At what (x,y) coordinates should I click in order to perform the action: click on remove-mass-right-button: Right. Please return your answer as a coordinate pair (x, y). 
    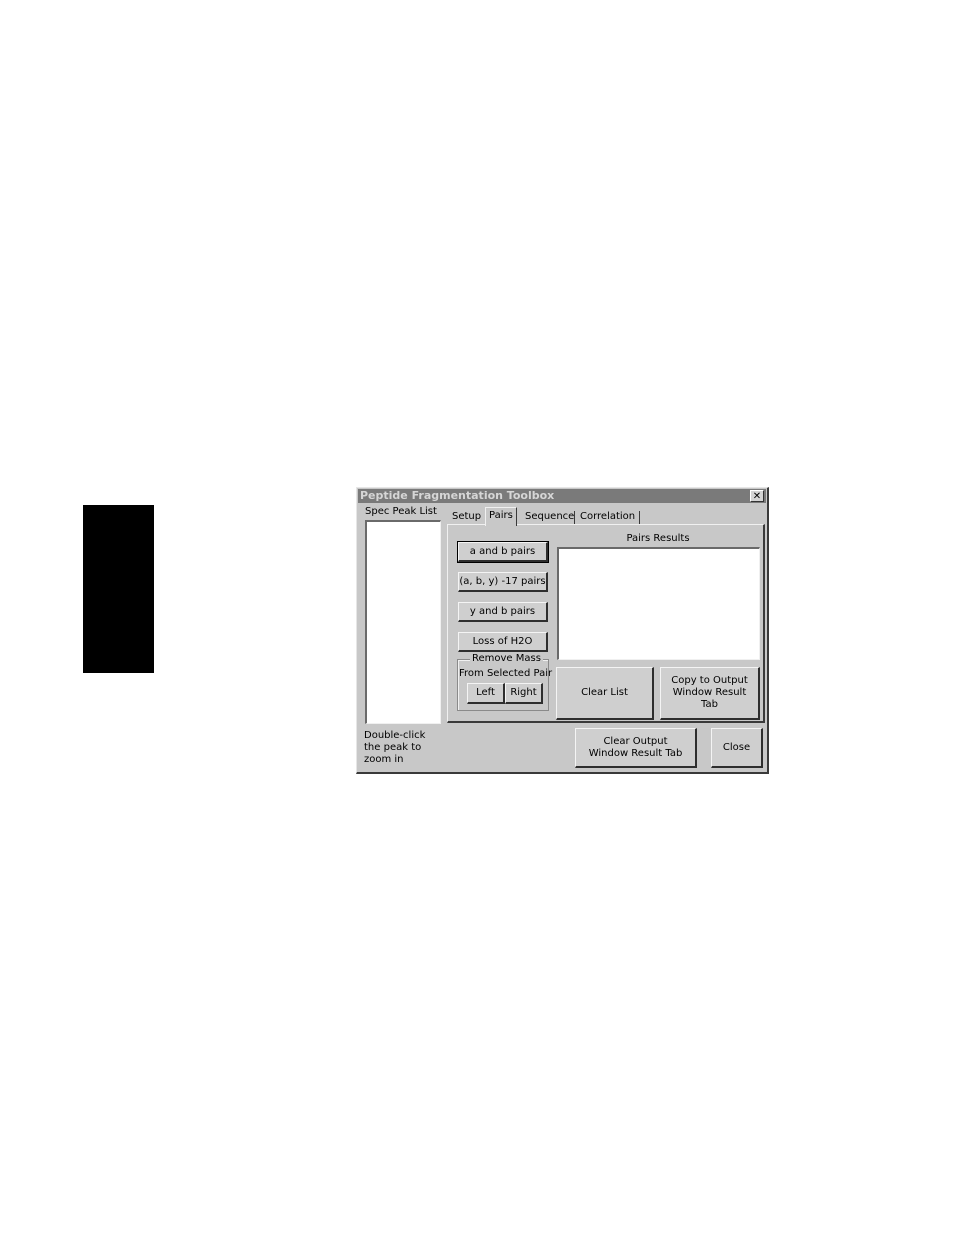
    Looking at the image, I should click on (524, 693).